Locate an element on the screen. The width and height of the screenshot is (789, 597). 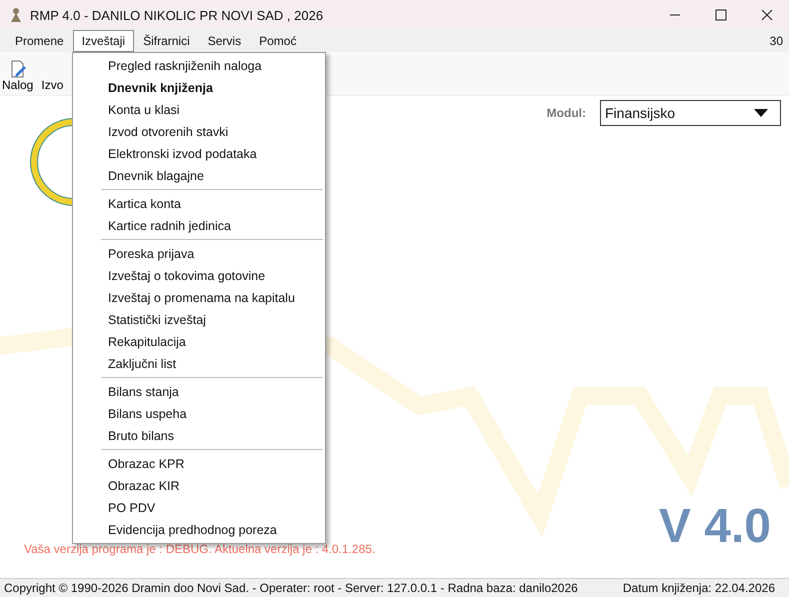
menu-option: Elektronski izvod podataka is located at coordinates (199, 154).